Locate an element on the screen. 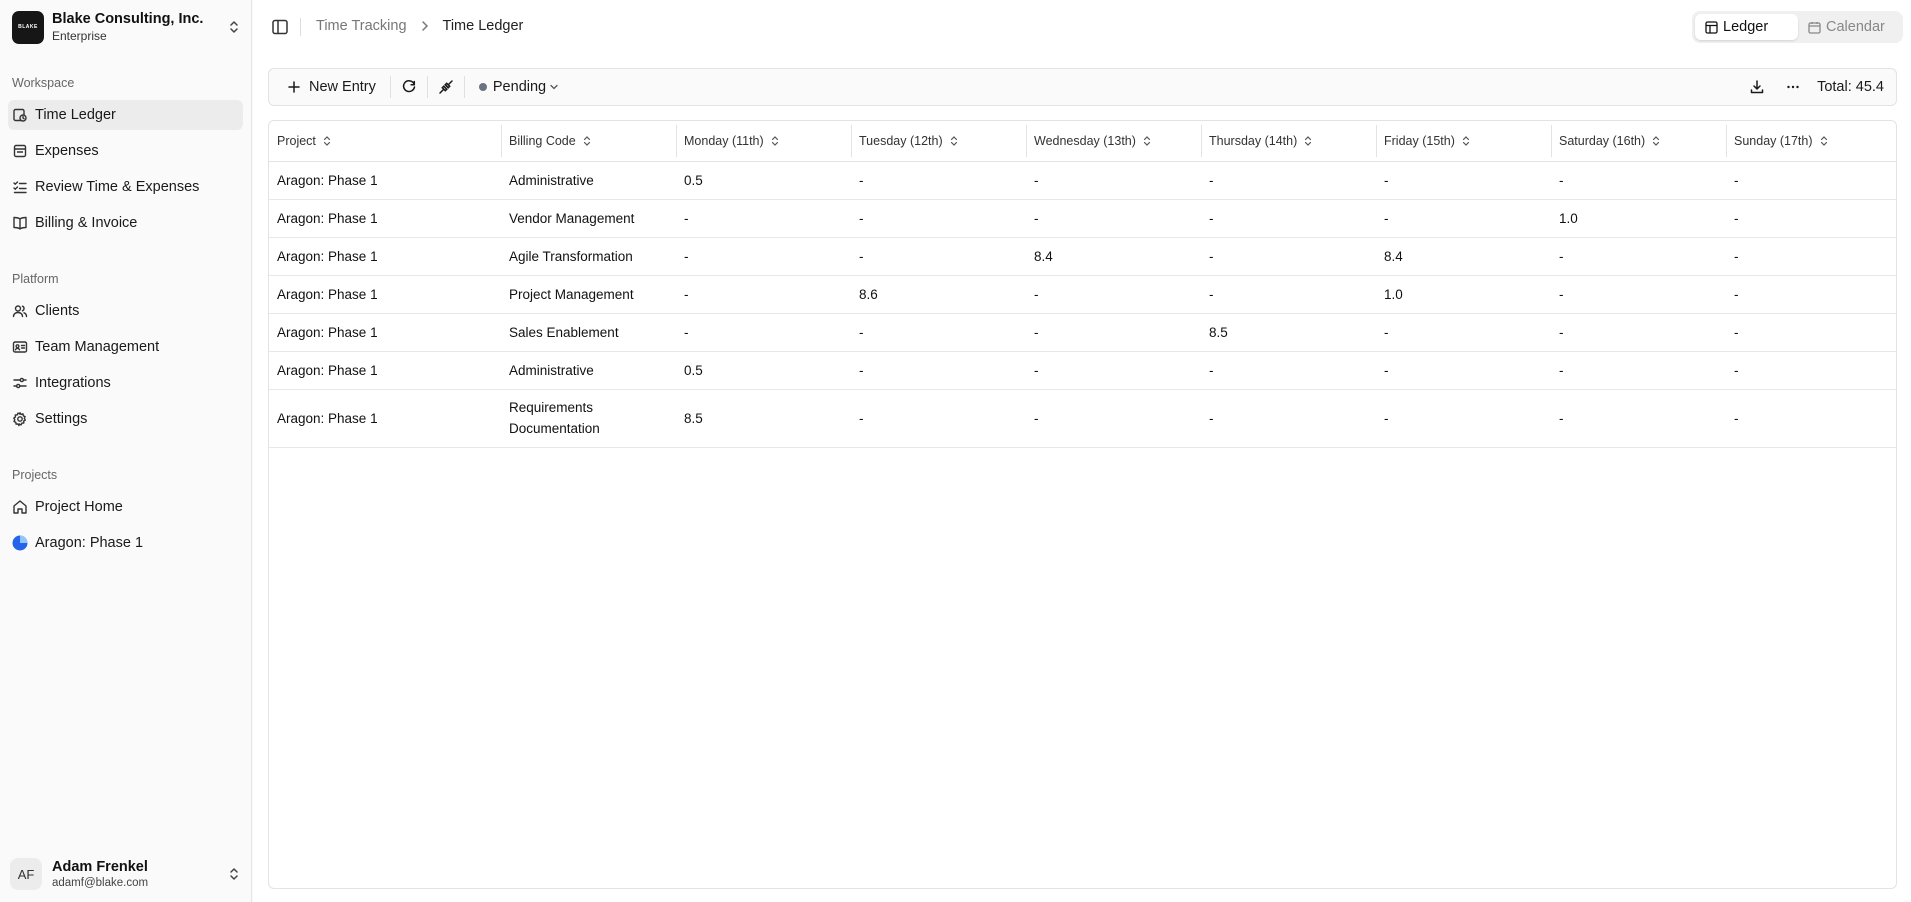 Image resolution: width=1911 pixels, height=902 pixels. table-row: Aragon: Phase 1 Sales Enablement - - -8.5- - - is located at coordinates (1082, 332).